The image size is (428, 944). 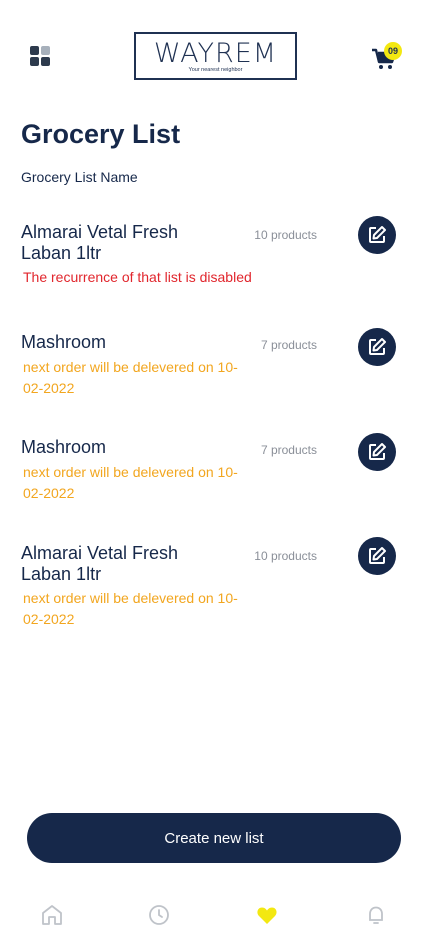 I want to click on recurrence-status: The recurrence of that list is disabled, so click(x=137, y=277).